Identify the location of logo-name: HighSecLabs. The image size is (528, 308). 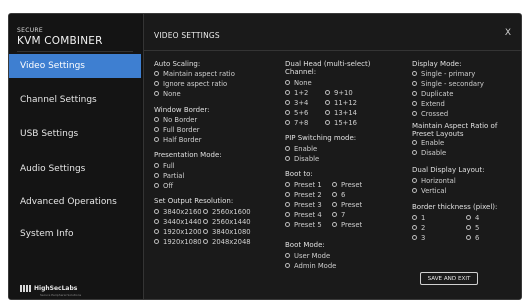
(56, 288).